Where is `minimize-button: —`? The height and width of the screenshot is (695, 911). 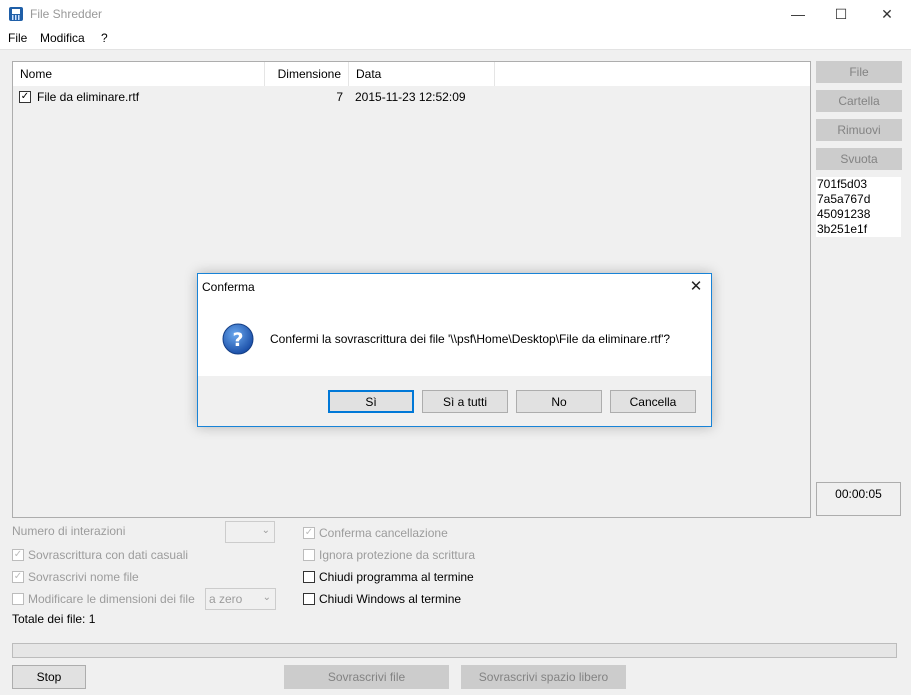
minimize-button: — is located at coordinates (798, 14).